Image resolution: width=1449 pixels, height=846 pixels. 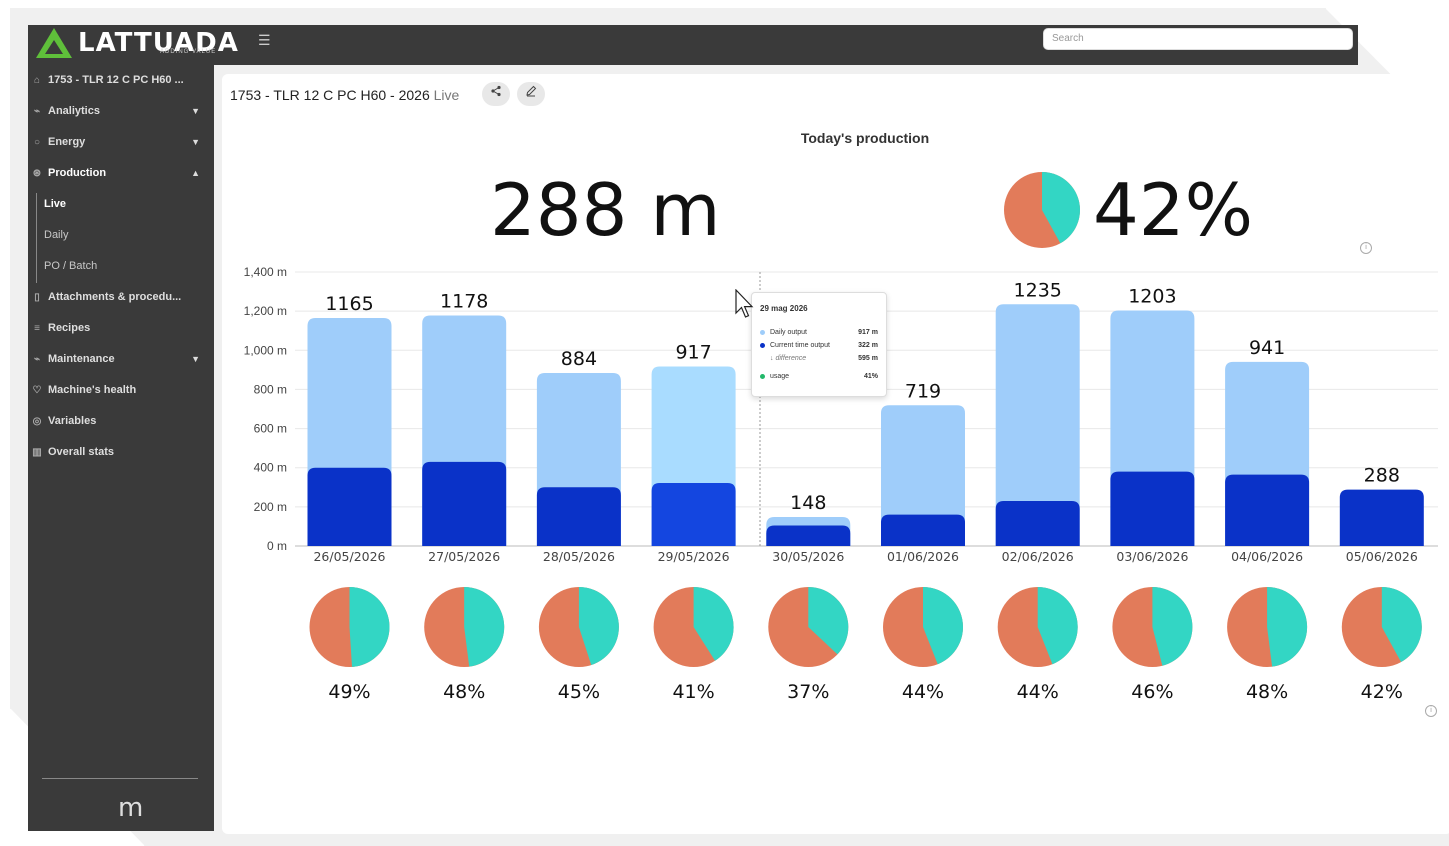 What do you see at coordinates (464, 301) in the screenshot?
I see `bar-value-label: 1178` at bounding box center [464, 301].